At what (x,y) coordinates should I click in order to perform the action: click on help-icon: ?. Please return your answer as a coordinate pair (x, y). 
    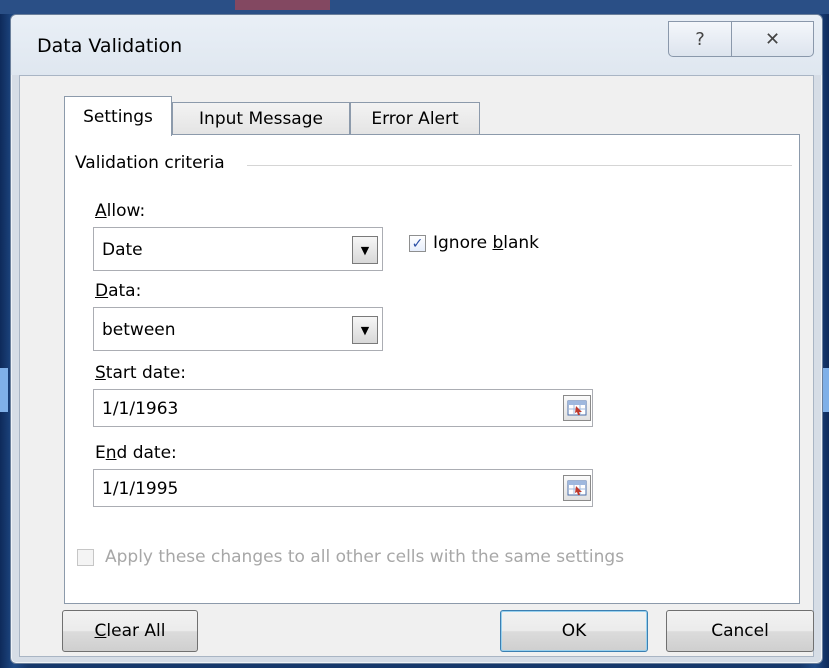
    Looking at the image, I should click on (700, 39).